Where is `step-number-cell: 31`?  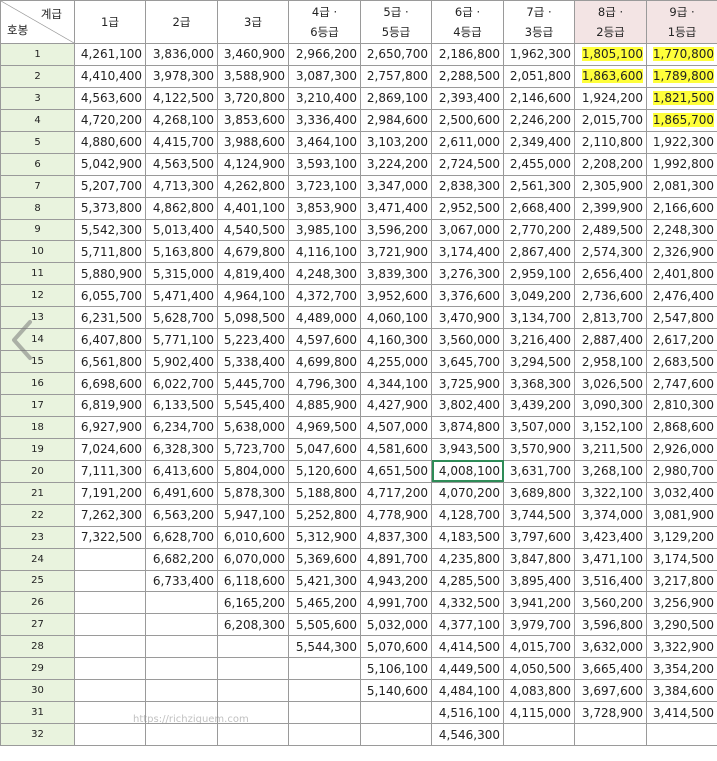 step-number-cell: 31 is located at coordinates (37, 713).